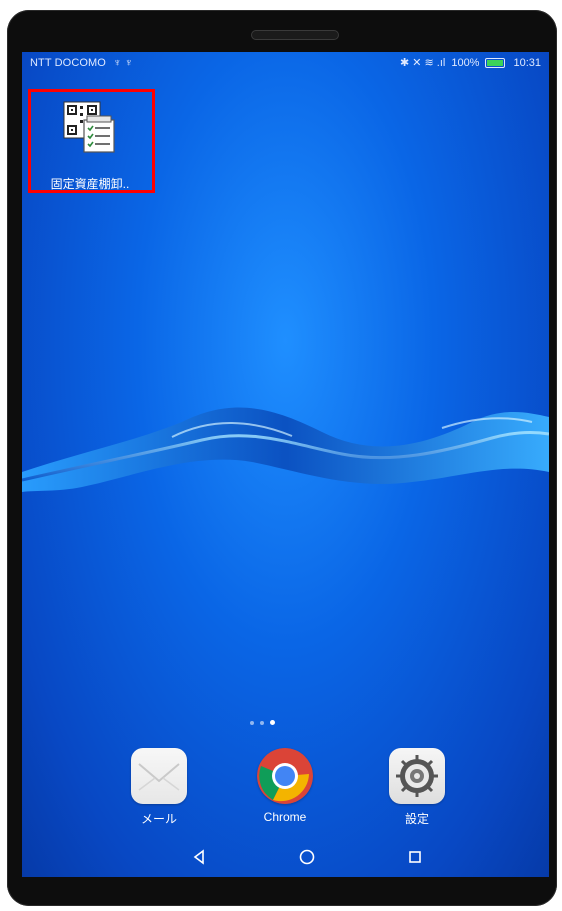 The image size is (562, 911). I want to click on app-label: 固定資産棚卸.., so click(90, 183).